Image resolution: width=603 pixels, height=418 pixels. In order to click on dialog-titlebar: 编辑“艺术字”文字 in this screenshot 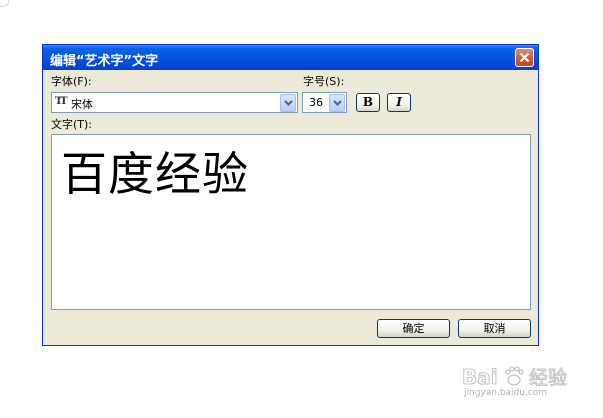, I will do `click(290, 57)`.